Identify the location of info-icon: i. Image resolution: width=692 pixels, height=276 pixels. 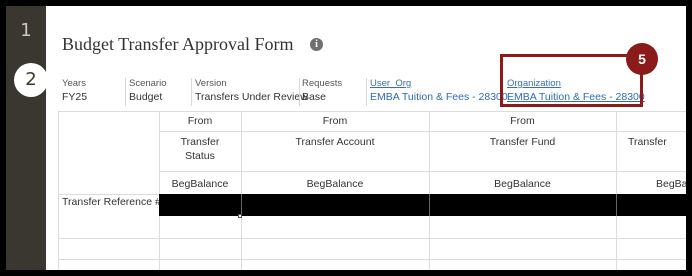
(316, 44).